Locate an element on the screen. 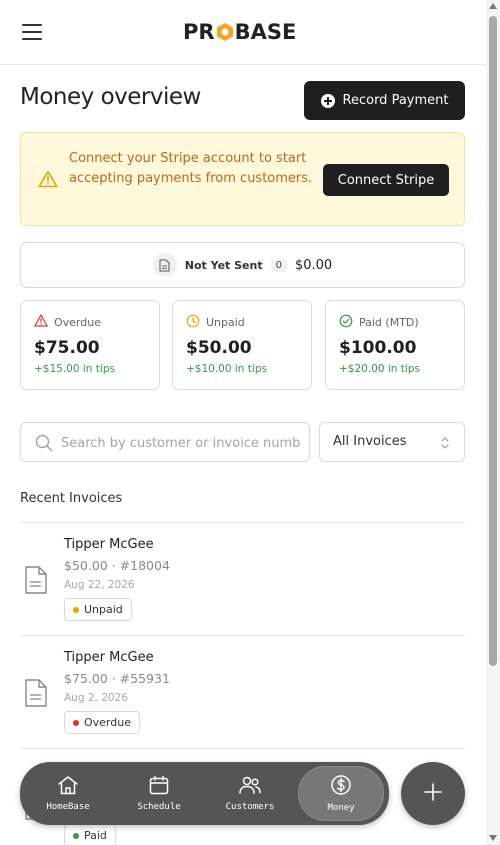 This screenshot has width=500, height=845. not-yet-sent-label: Not Yet Sent is located at coordinates (223, 265).